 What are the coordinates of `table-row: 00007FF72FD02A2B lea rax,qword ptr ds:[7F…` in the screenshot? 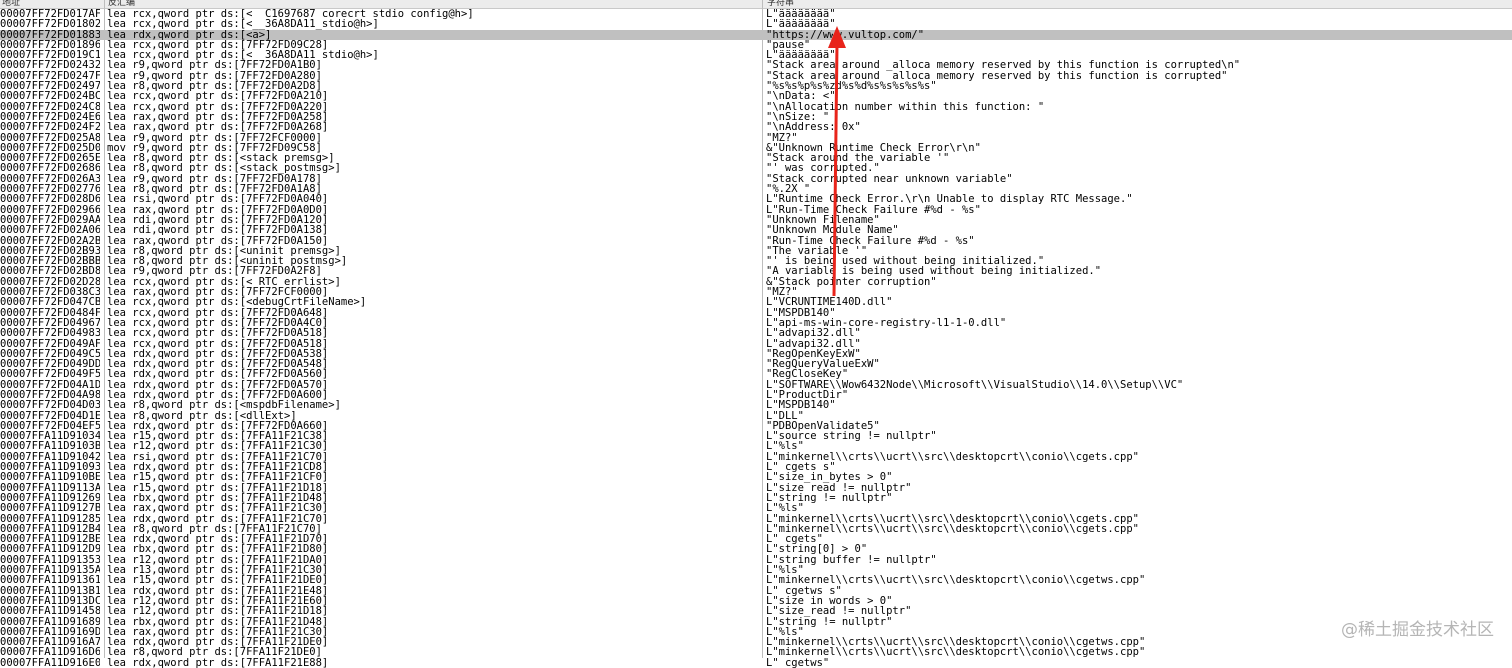 It's located at (756, 241).